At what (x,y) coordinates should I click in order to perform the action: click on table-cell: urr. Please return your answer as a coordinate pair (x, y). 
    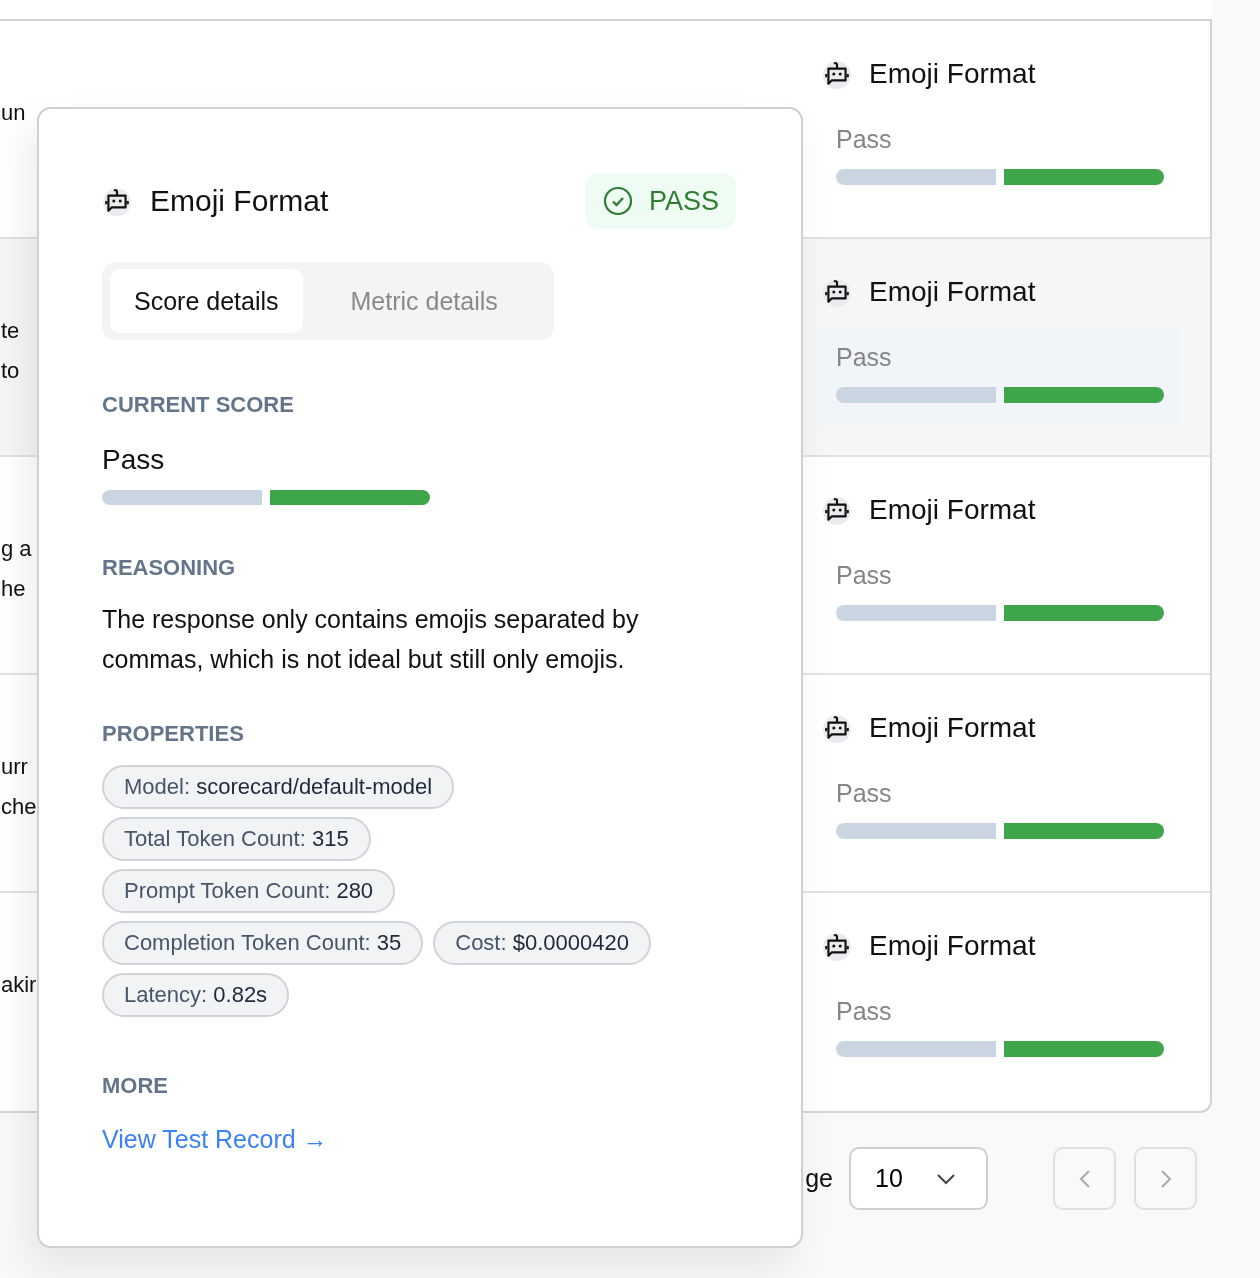
    Looking at the image, I should click on (14, 766).